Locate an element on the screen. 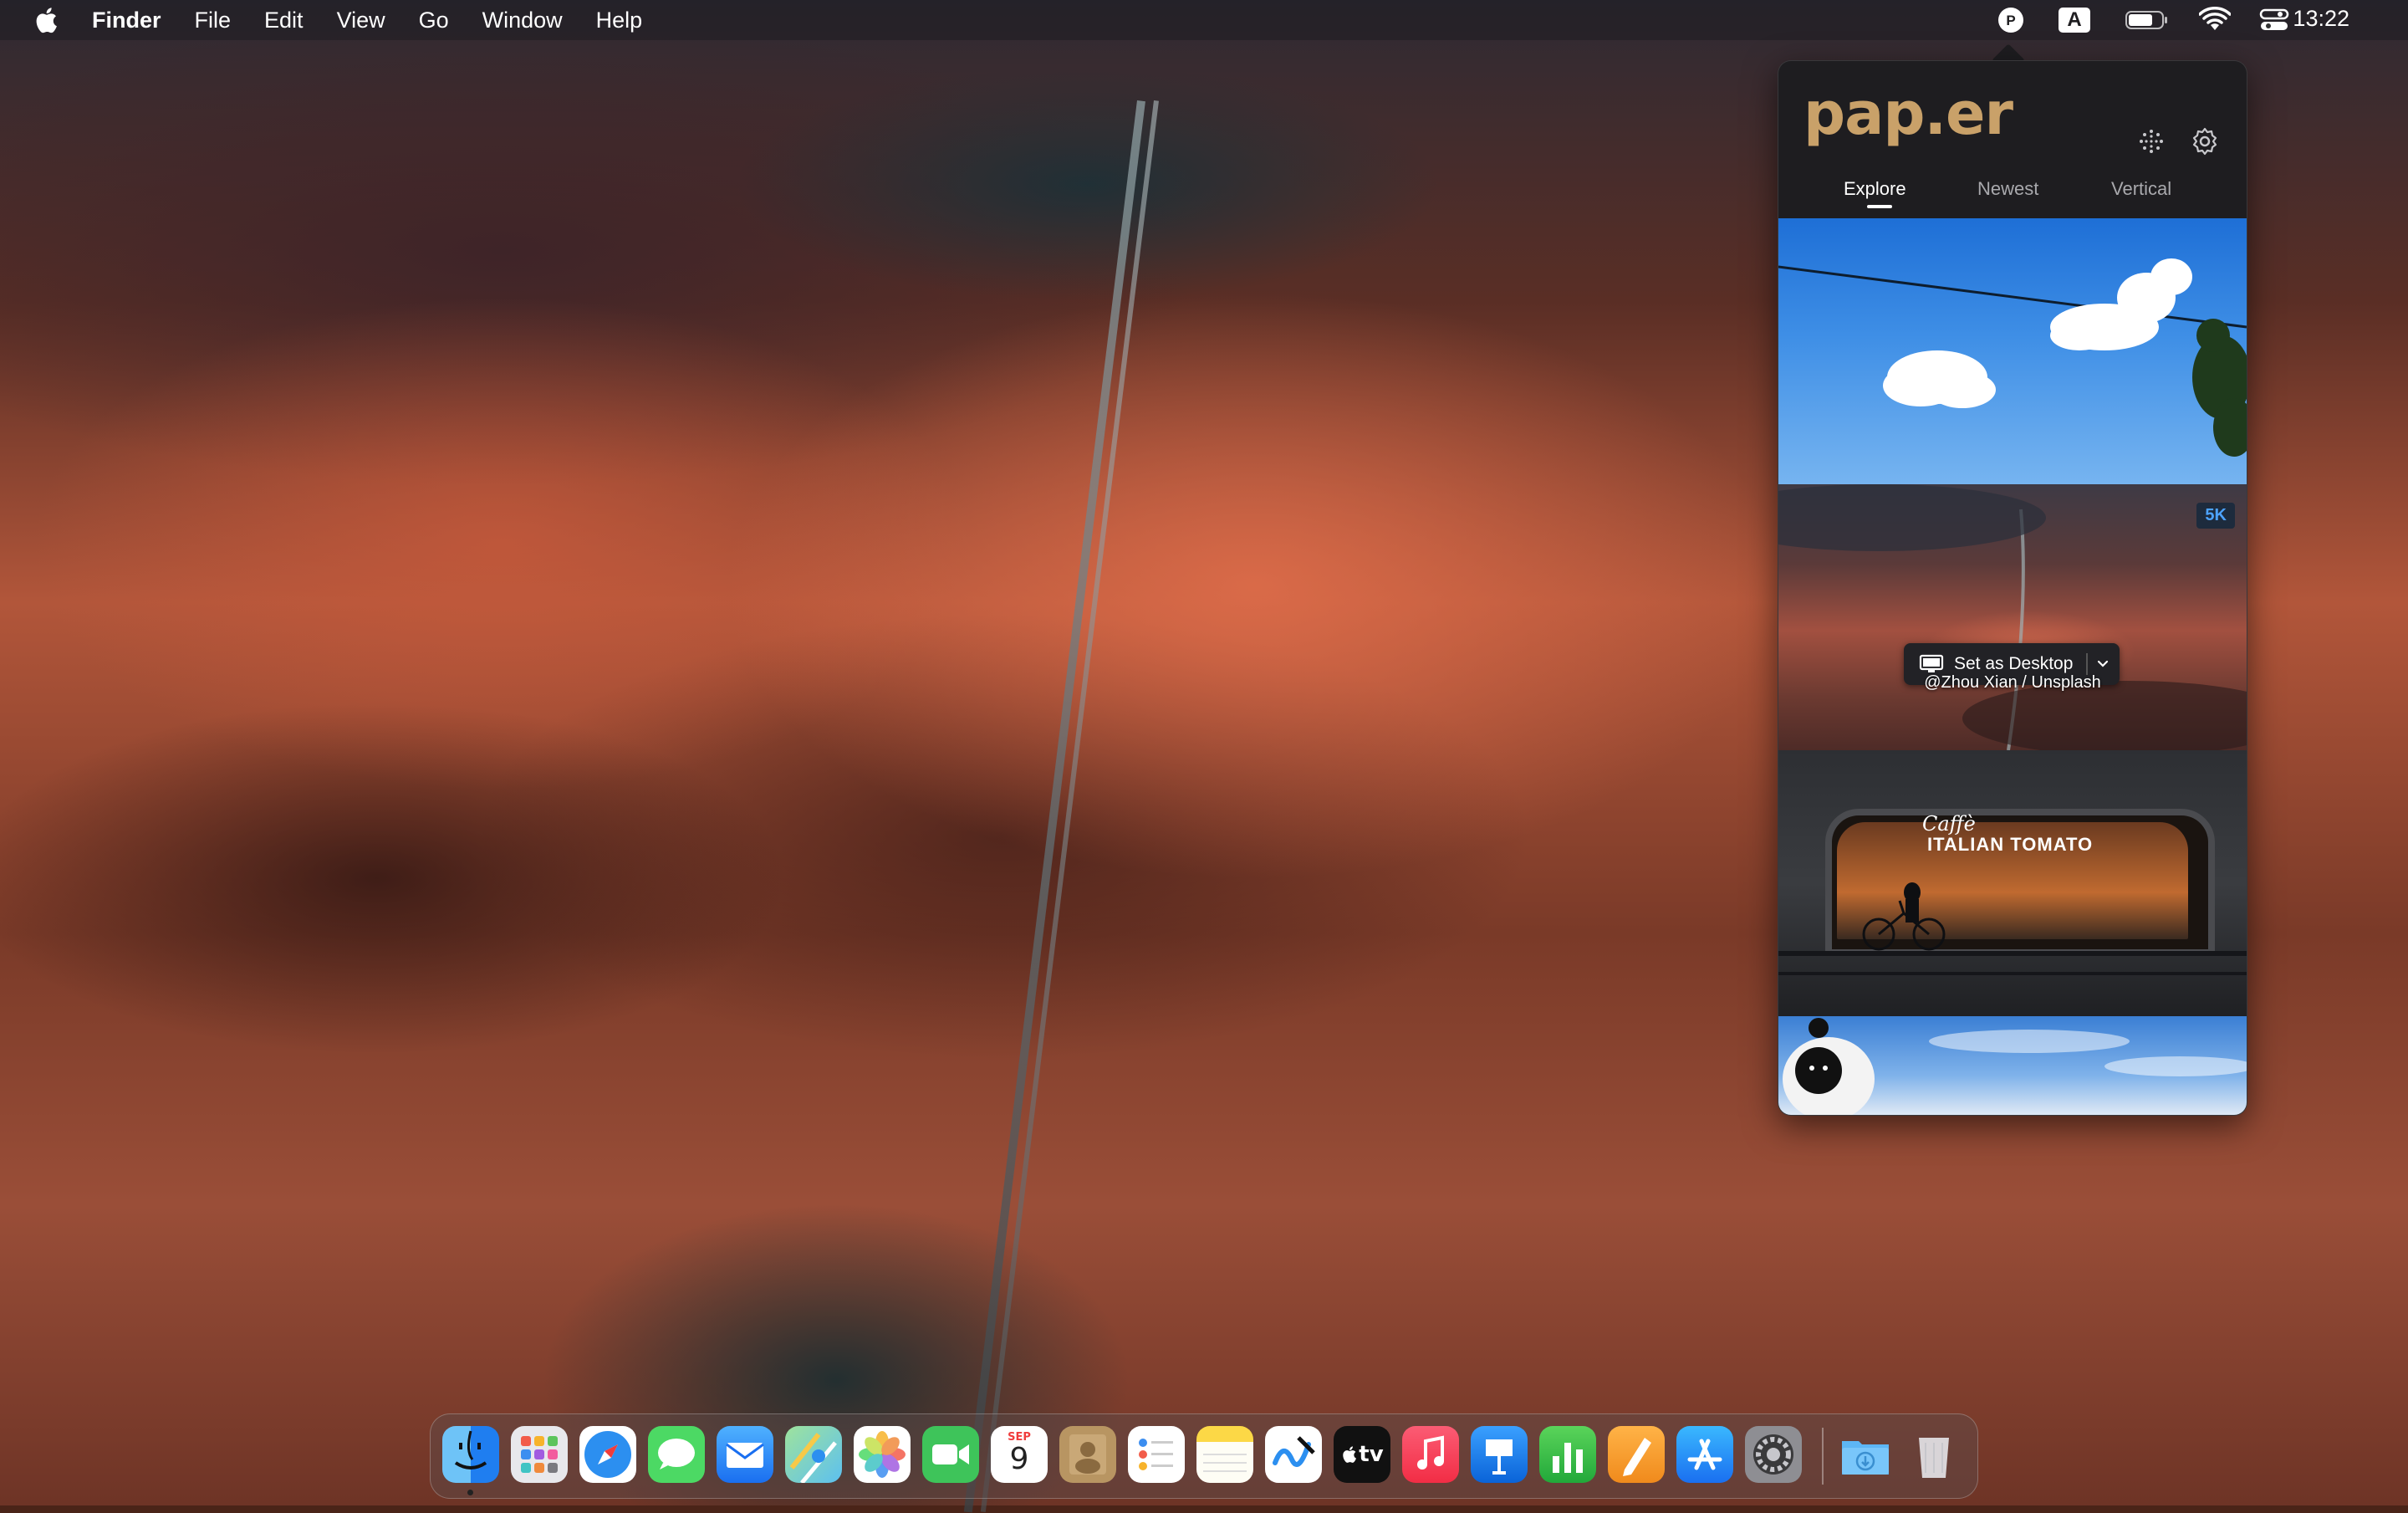 Image resolution: width=2408 pixels, height=1513 pixels. dock-mail-icon is located at coordinates (745, 1454).